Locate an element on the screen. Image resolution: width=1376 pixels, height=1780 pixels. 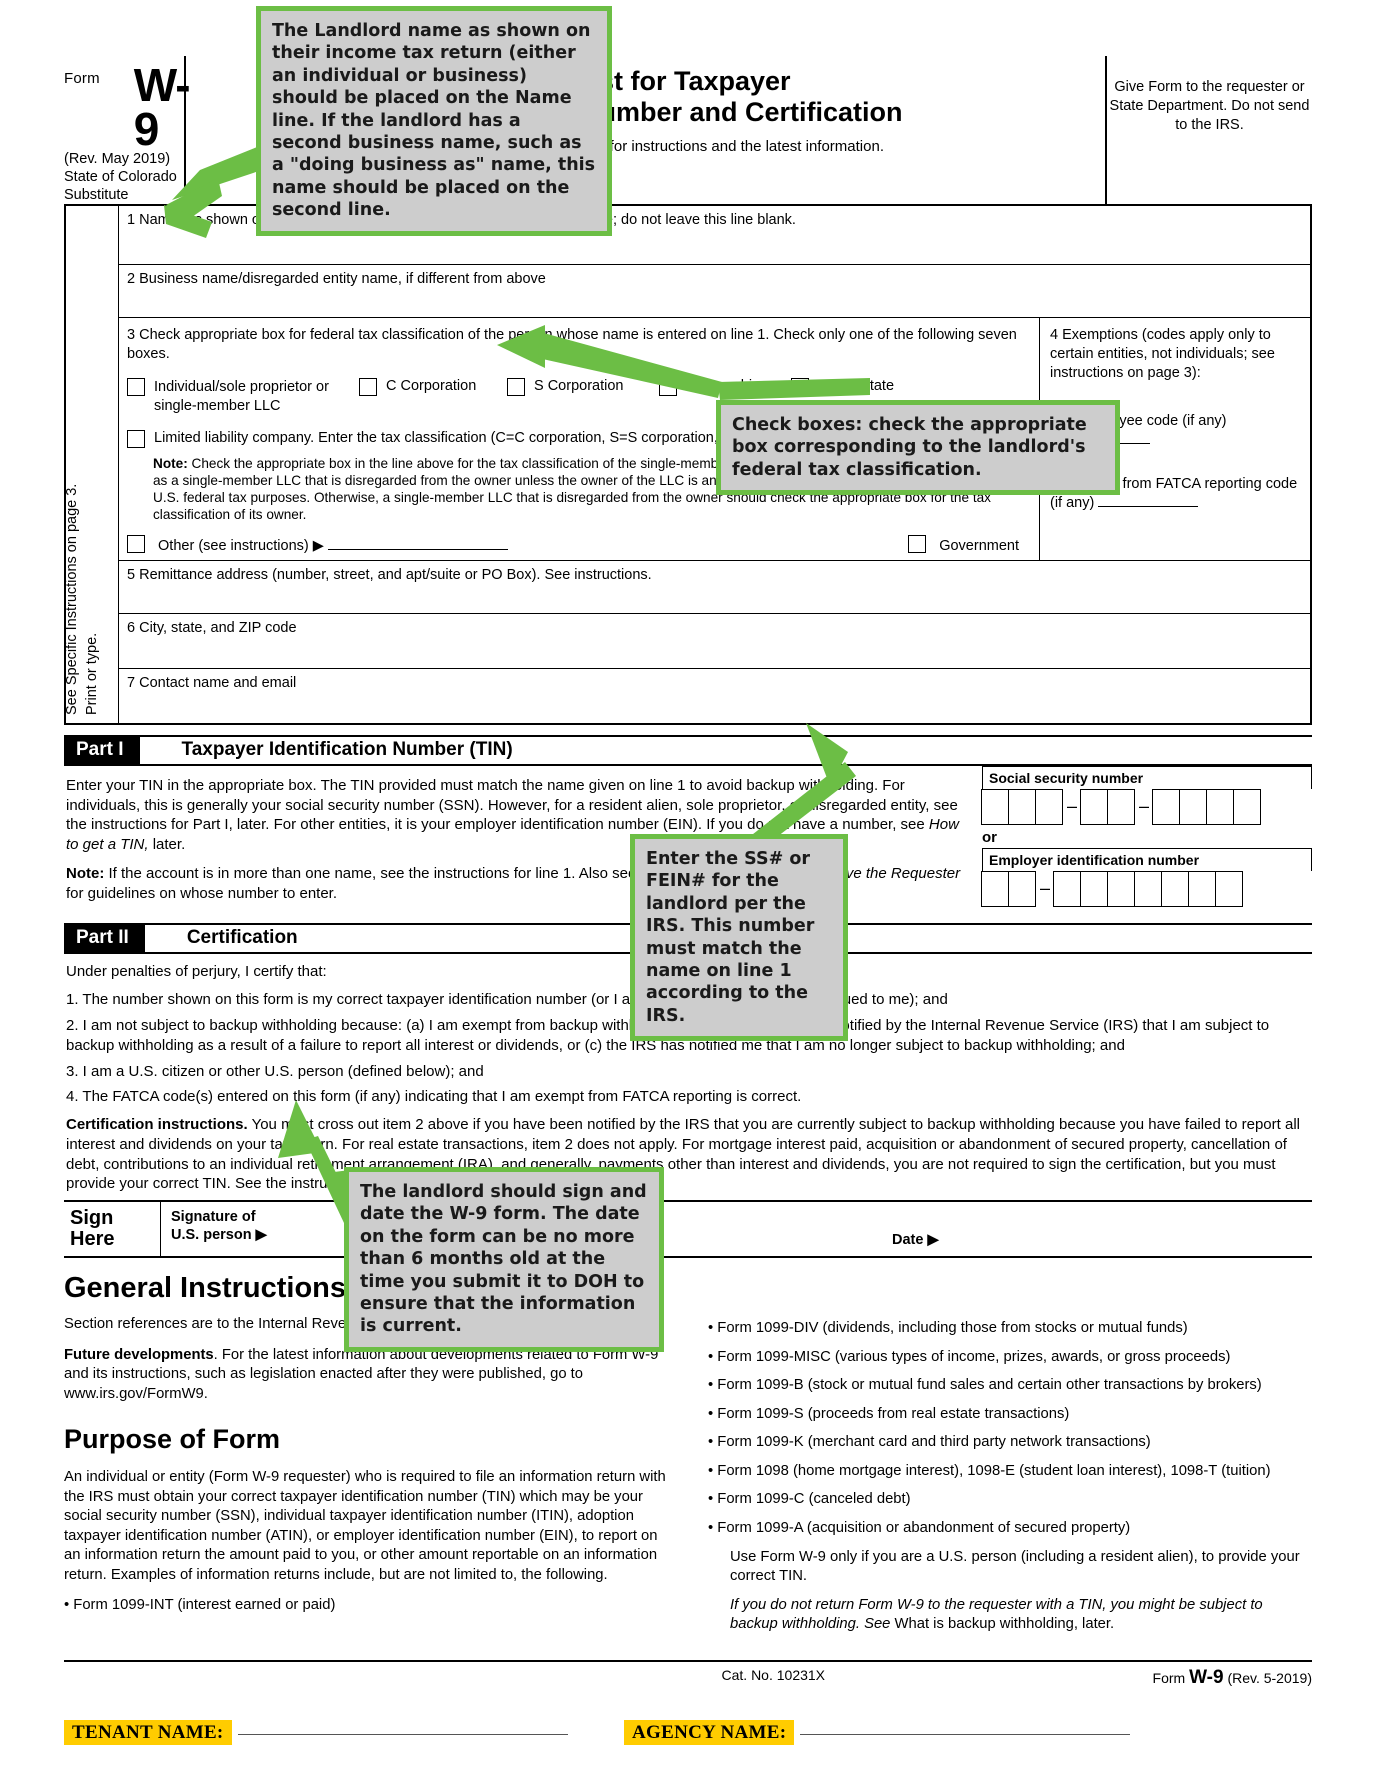
backup-withholding-note-text-2: What is backup withholding, later. is located at coordinates (1002, 1624).